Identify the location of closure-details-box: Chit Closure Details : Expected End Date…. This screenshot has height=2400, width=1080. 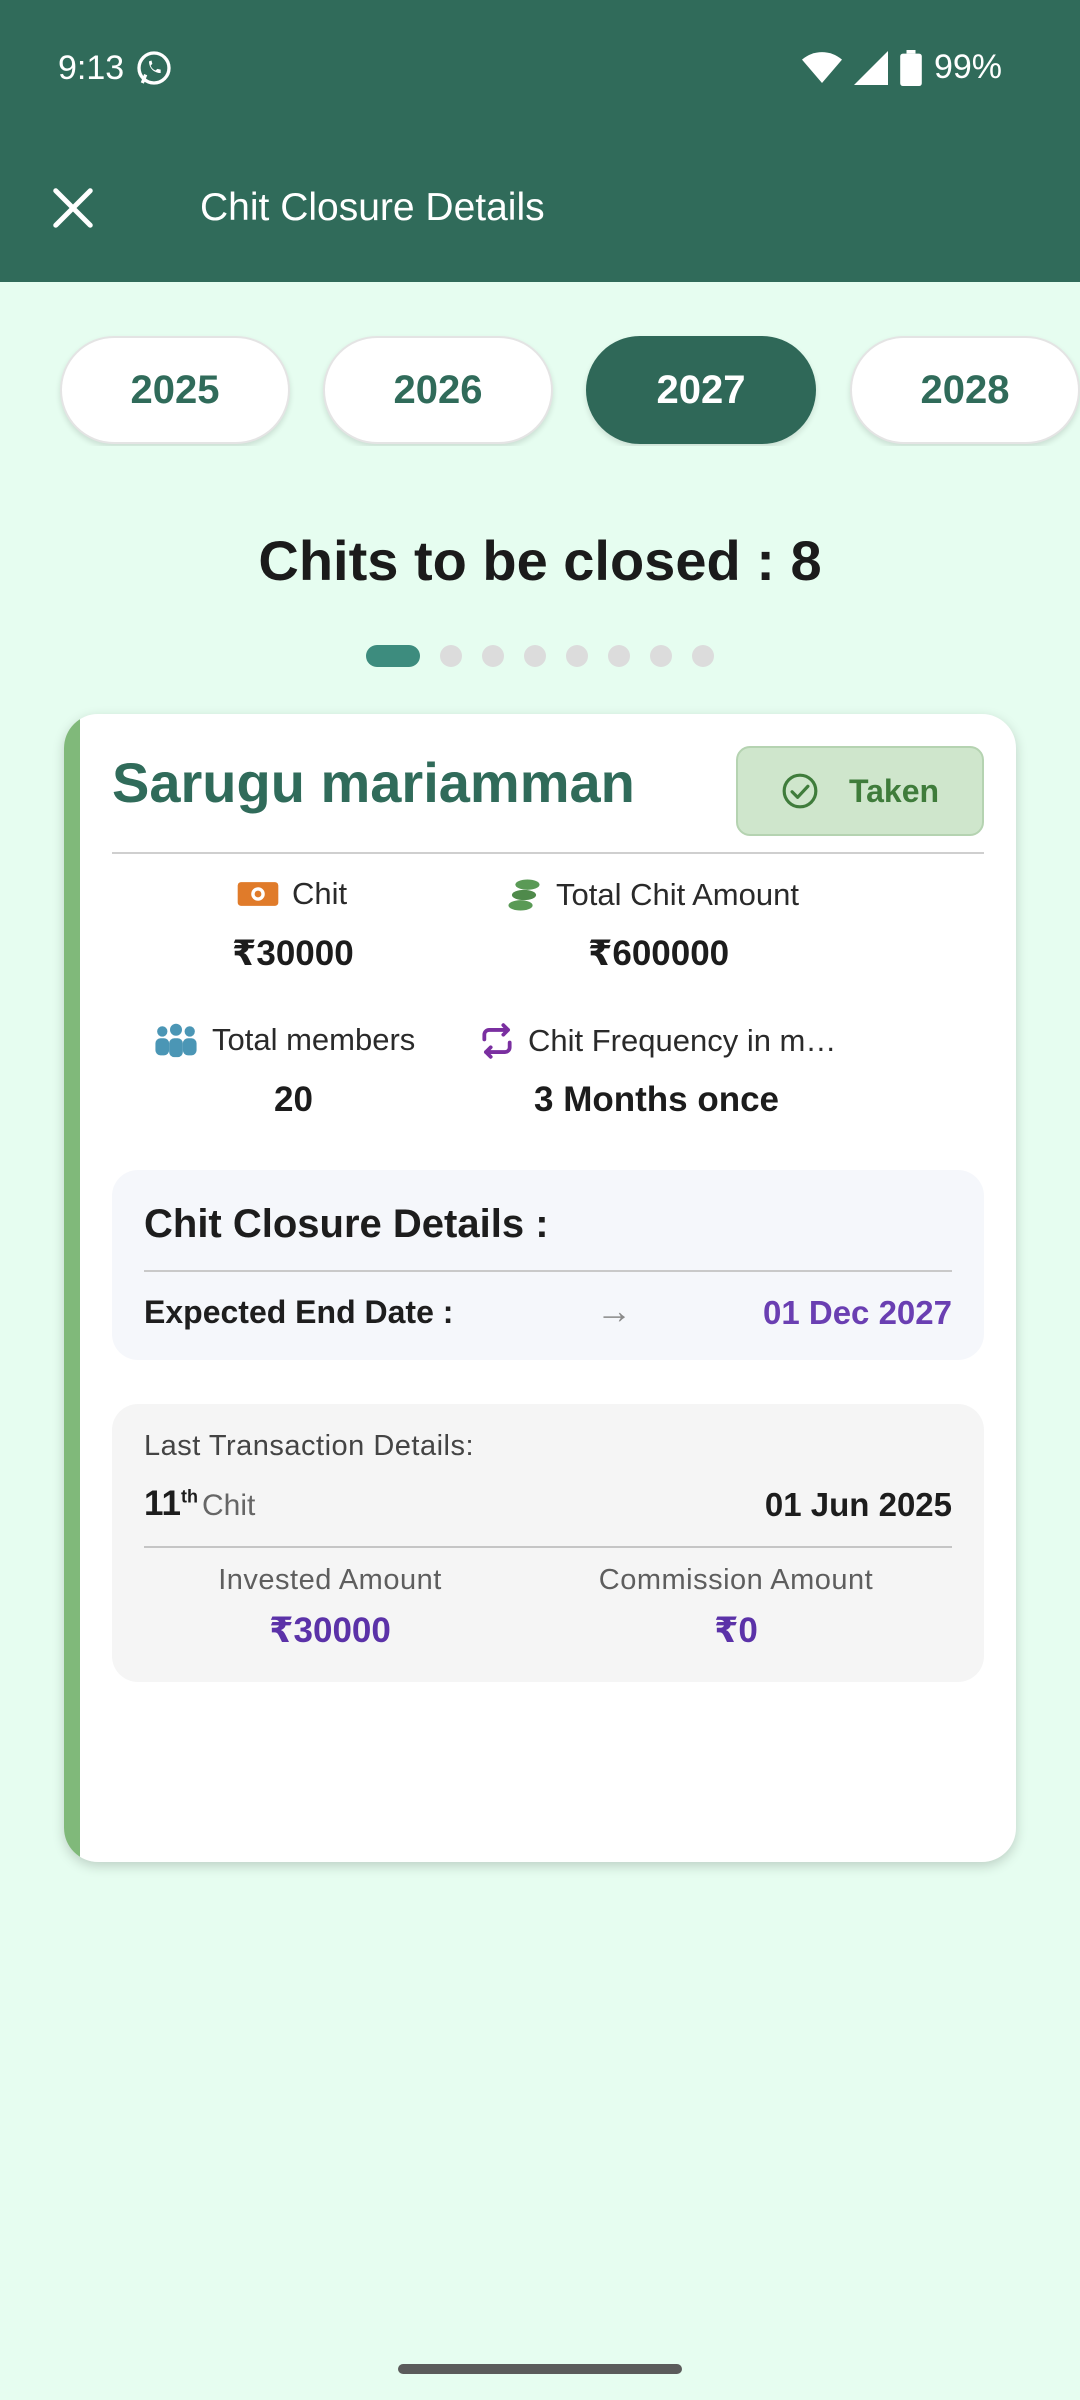
(548, 1265).